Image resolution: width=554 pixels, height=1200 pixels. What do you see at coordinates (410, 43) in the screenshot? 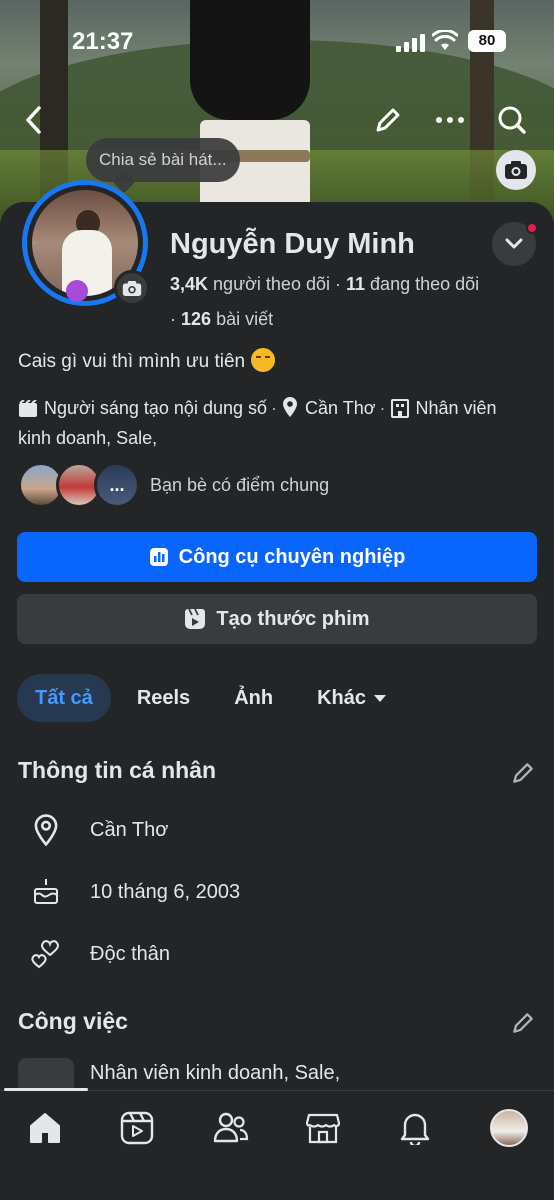
I see `cellular-signal-icon` at bounding box center [410, 43].